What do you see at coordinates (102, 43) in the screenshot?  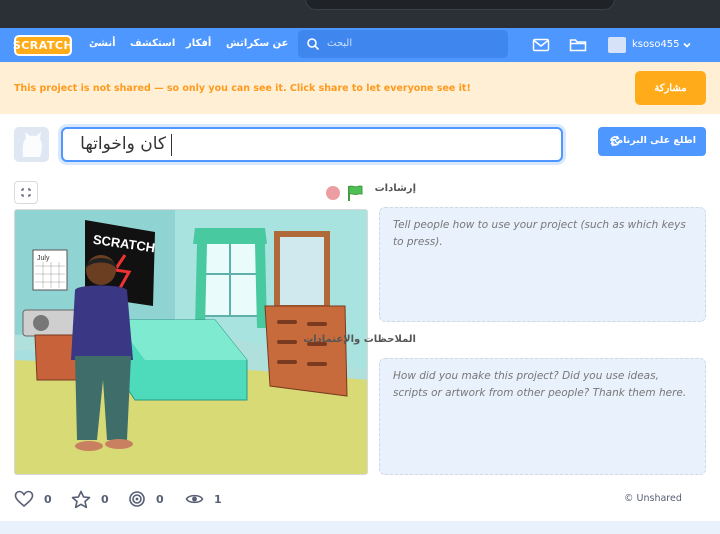 I see `nav-create: أنشئ` at bounding box center [102, 43].